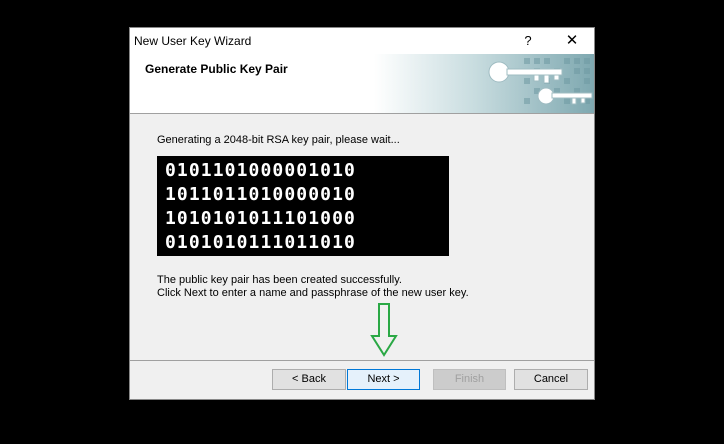  I want to click on page-title: Generate Public Key Pair, so click(216, 69).